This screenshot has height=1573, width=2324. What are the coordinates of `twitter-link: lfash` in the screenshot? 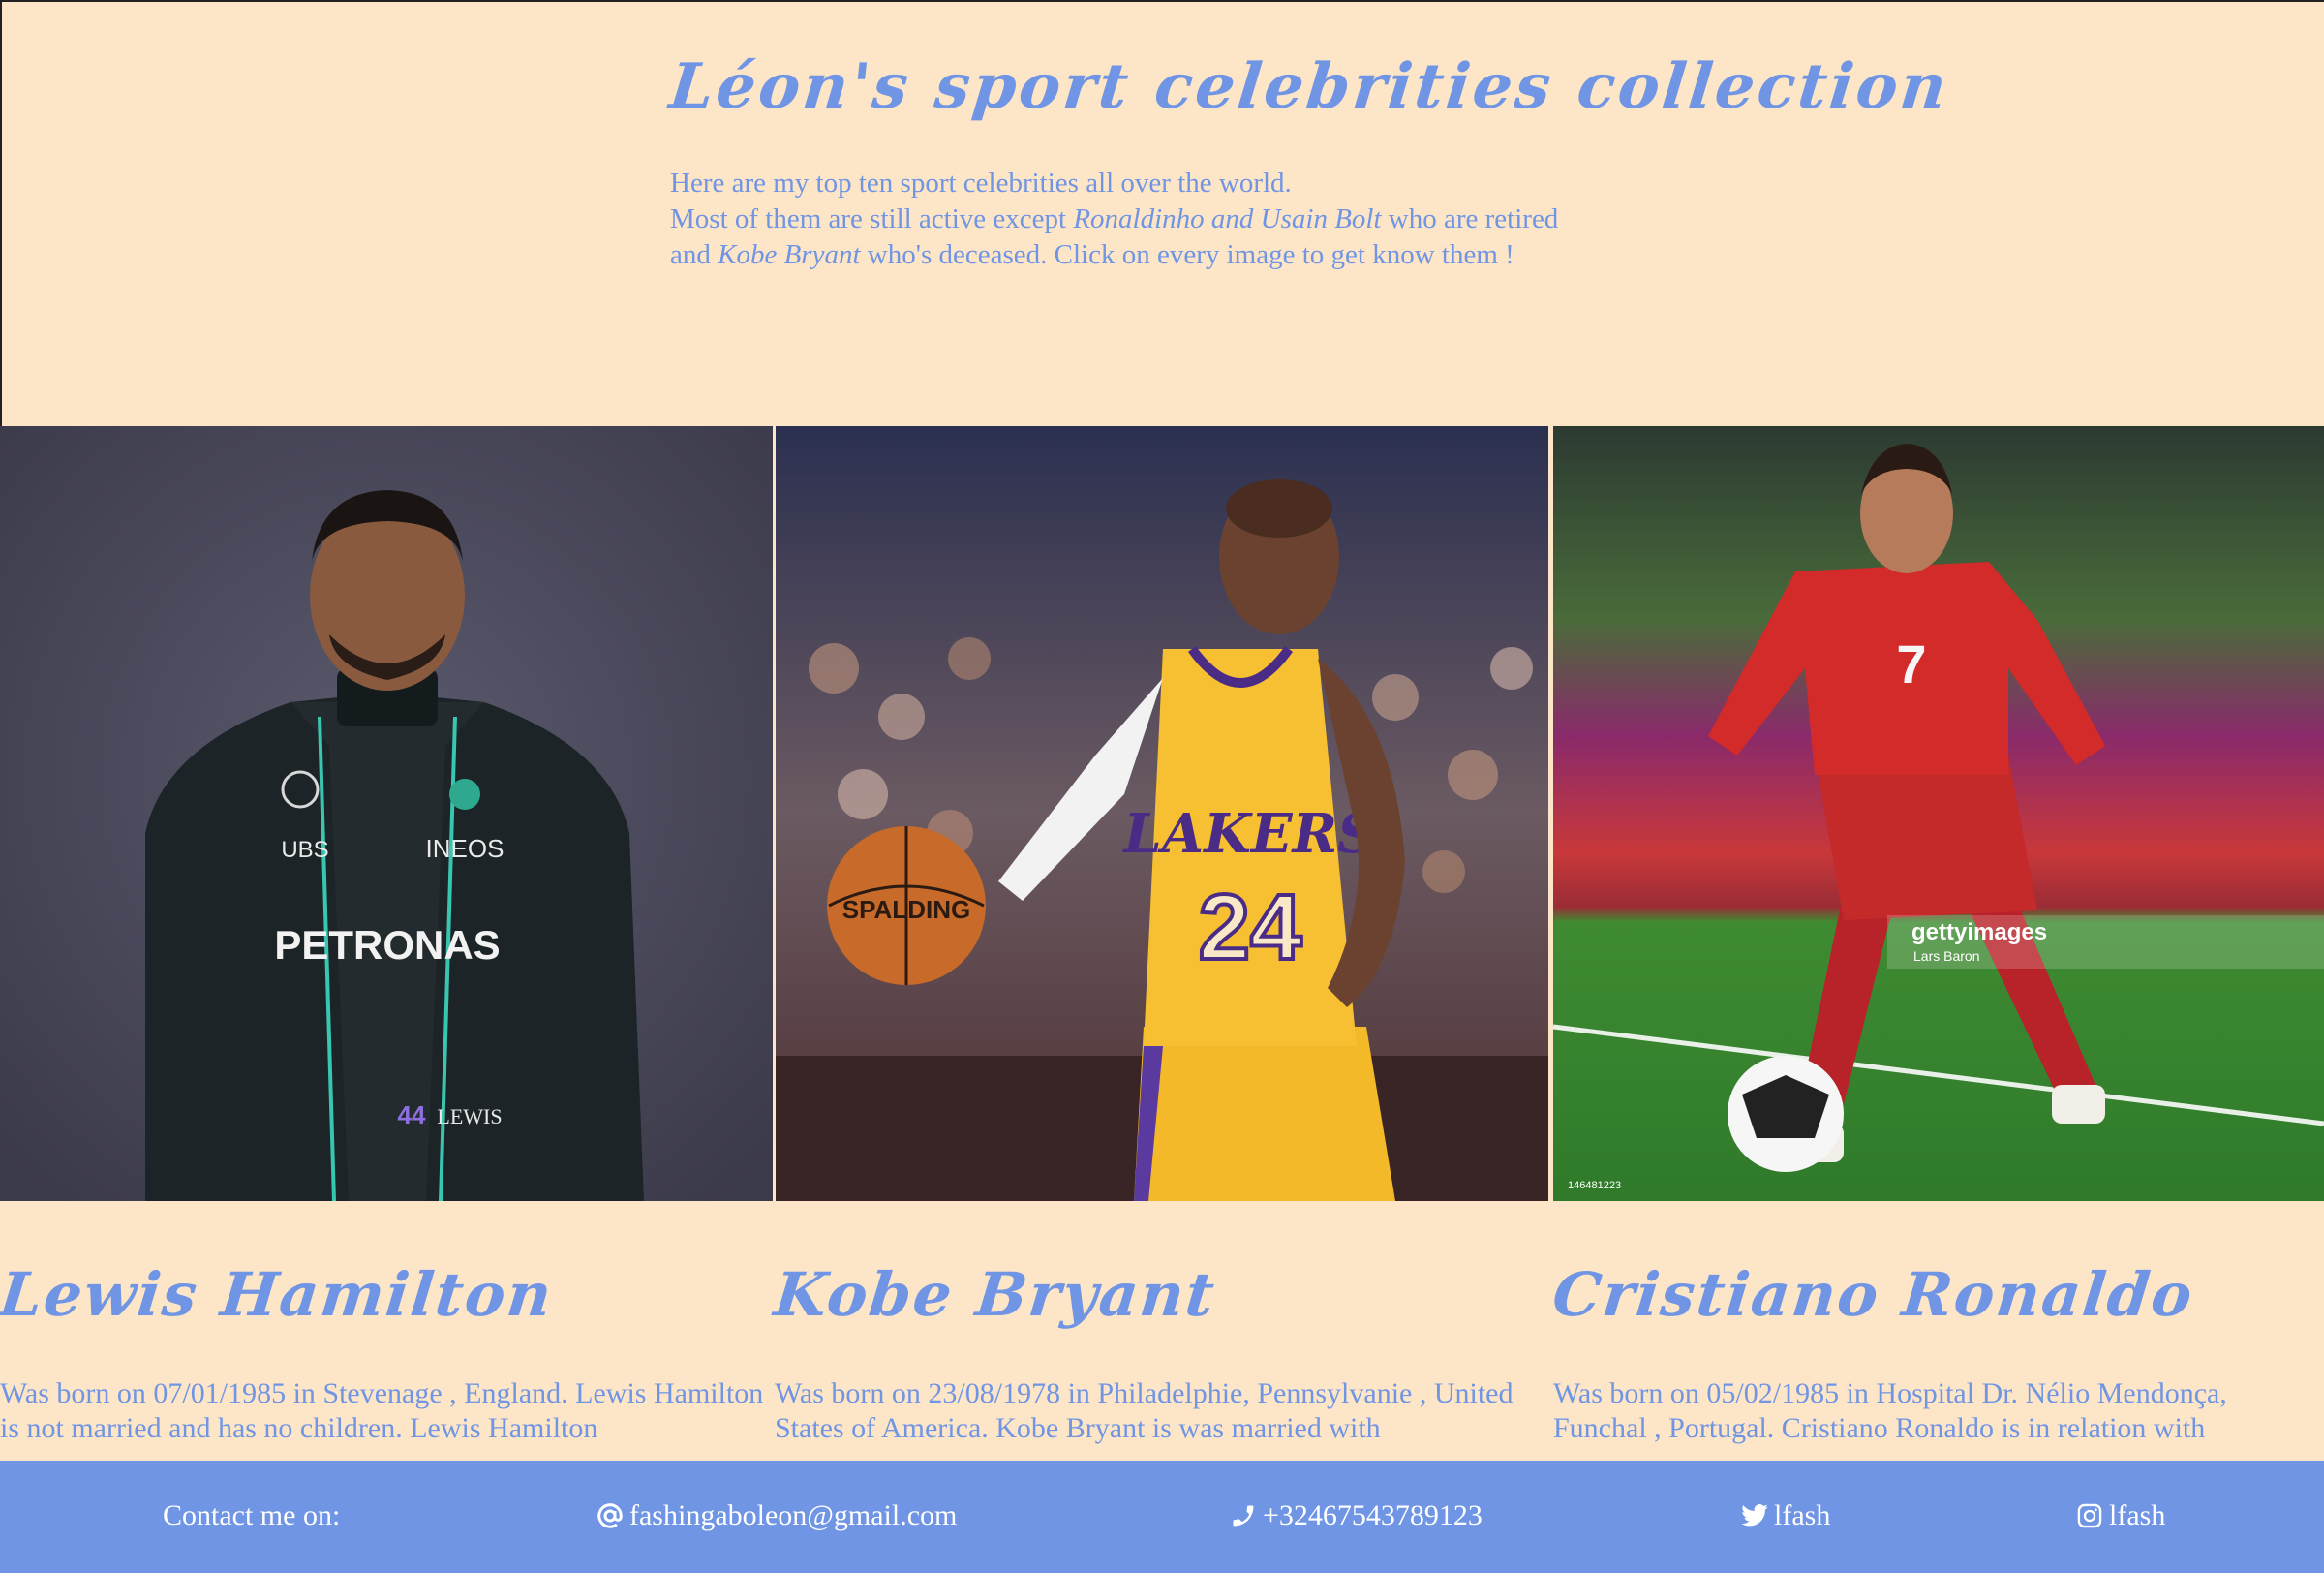 It's located at (1785, 1515).